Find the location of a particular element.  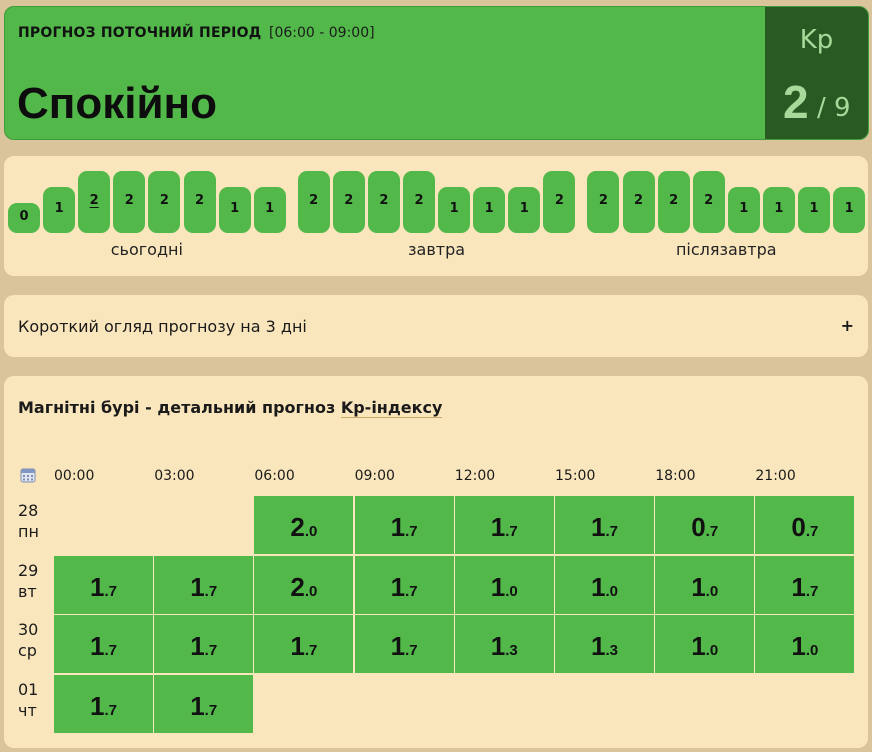

time-label: 12:00 is located at coordinates (475, 476).